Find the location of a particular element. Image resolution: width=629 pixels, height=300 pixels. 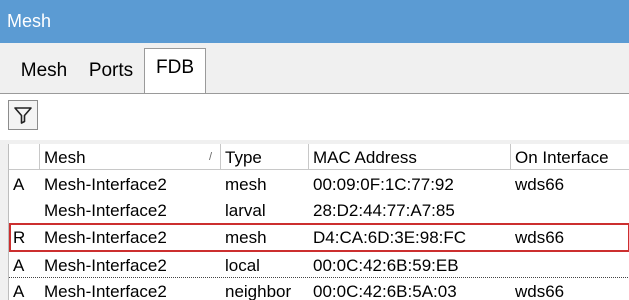

filter-icon is located at coordinates (23, 115).